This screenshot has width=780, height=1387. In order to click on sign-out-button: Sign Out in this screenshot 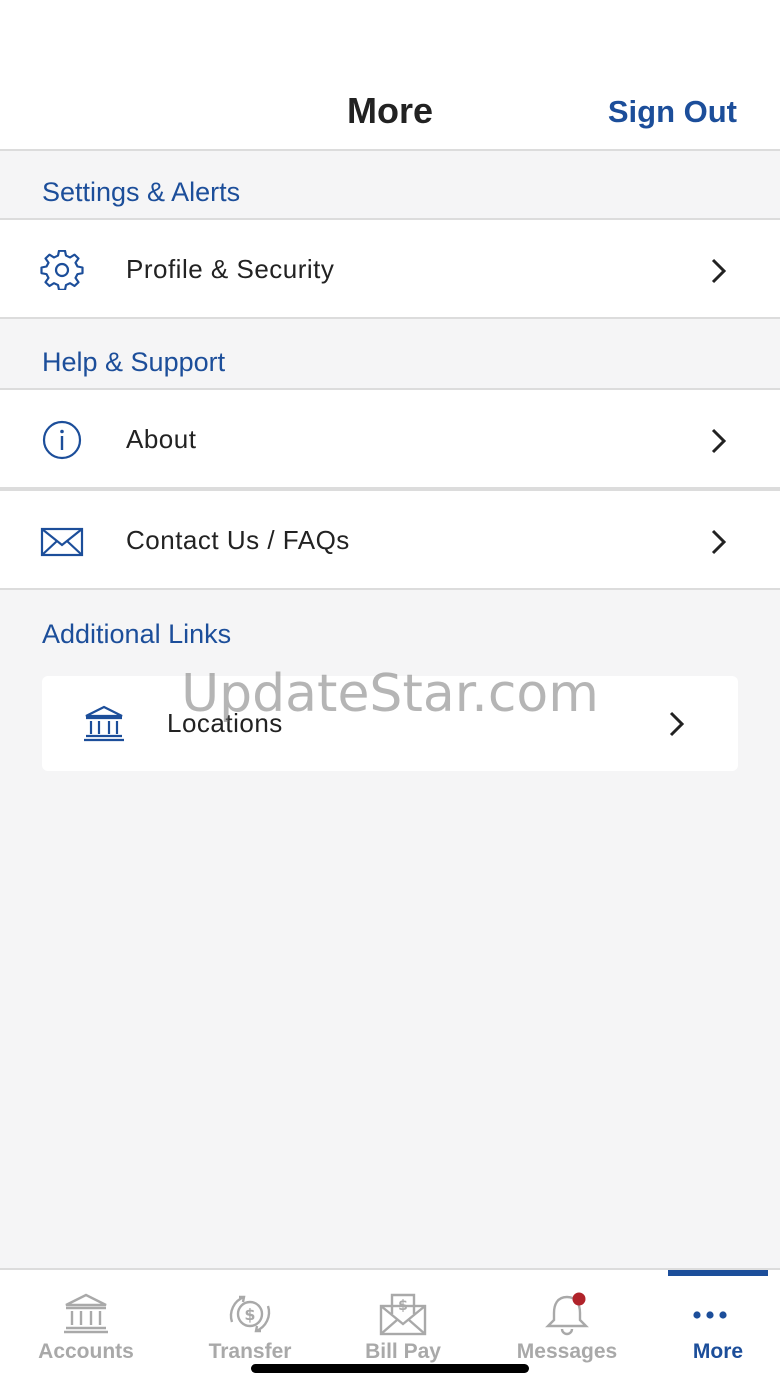, I will do `click(672, 112)`.